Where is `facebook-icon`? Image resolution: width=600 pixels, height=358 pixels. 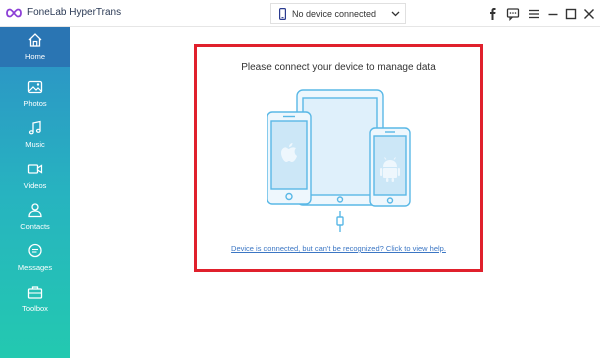
facebook-icon is located at coordinates (493, 14).